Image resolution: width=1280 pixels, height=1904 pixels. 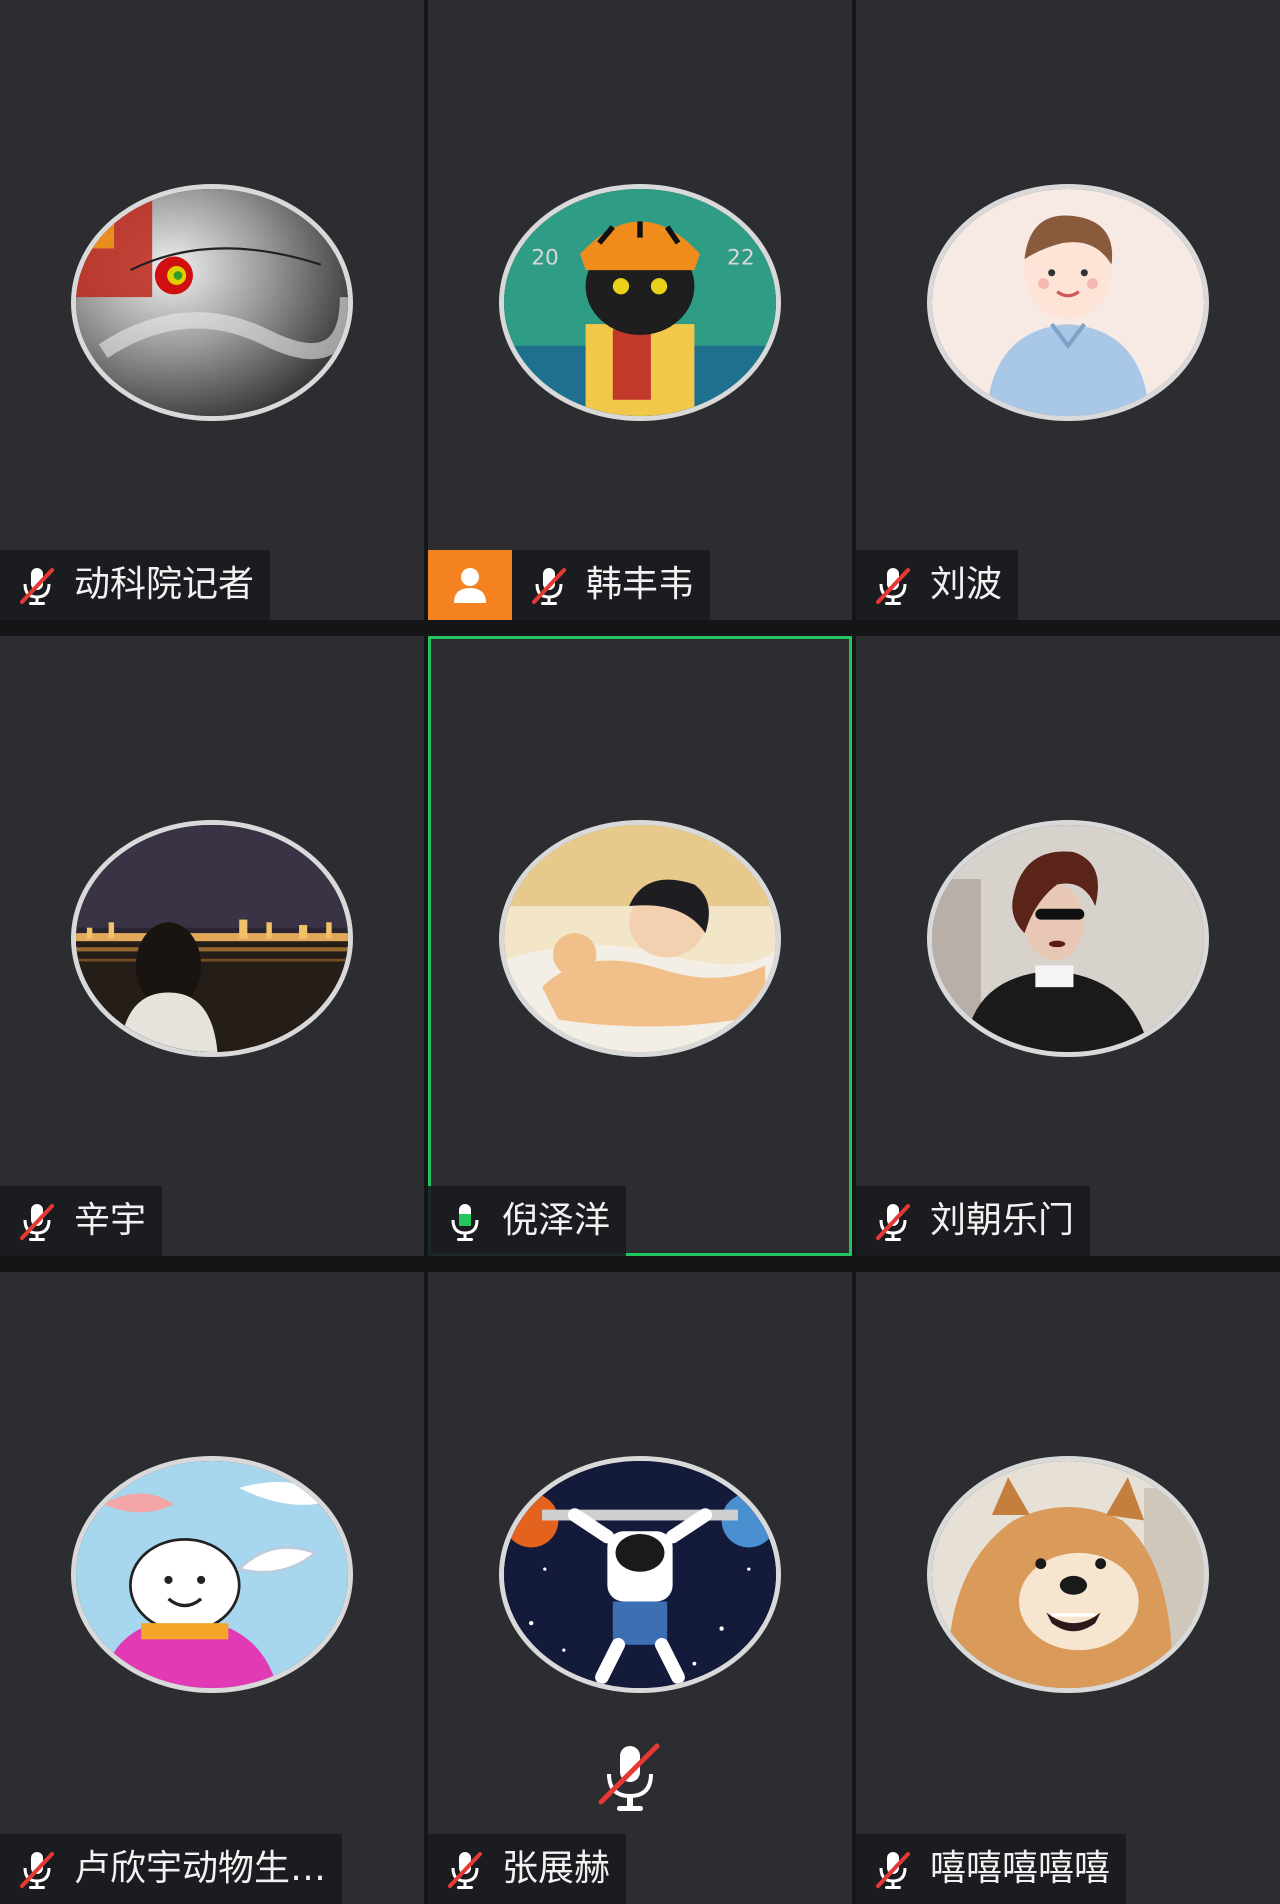 I want to click on participant-name: 韩丰韦, so click(x=640, y=584).